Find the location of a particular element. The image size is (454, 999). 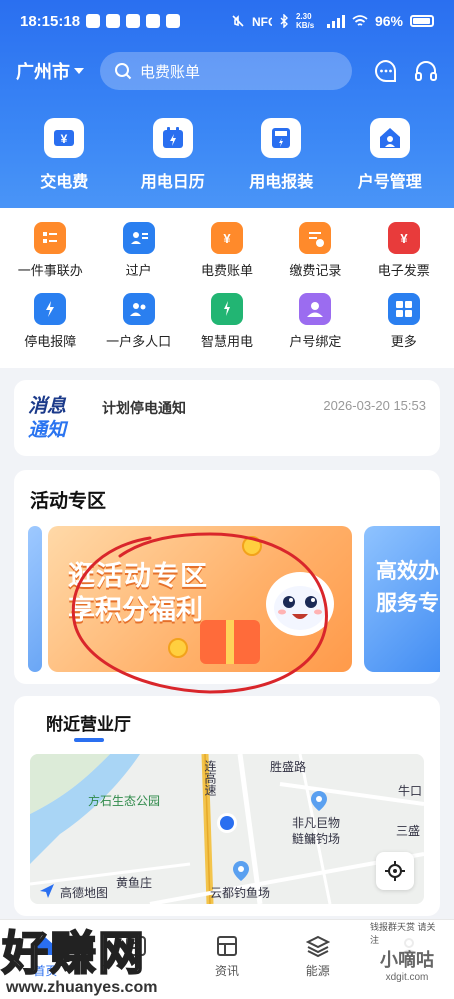

service-item: 户号绑定 is located at coordinates (315, 321).